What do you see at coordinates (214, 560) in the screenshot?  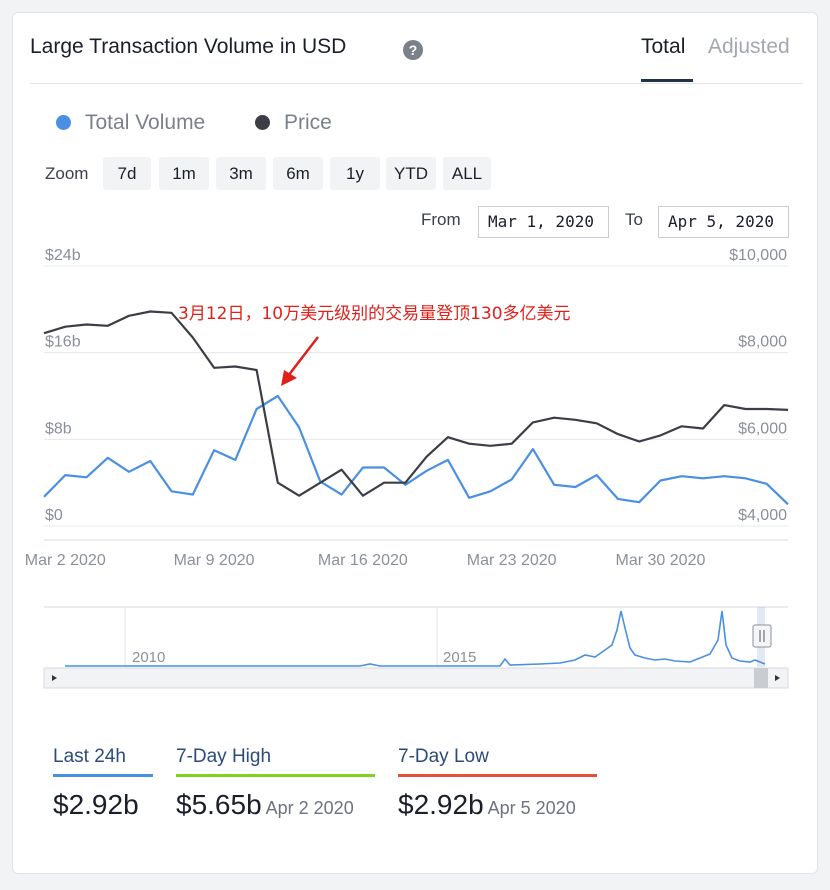 I see `x-tick-label: Mar 9 2020` at bounding box center [214, 560].